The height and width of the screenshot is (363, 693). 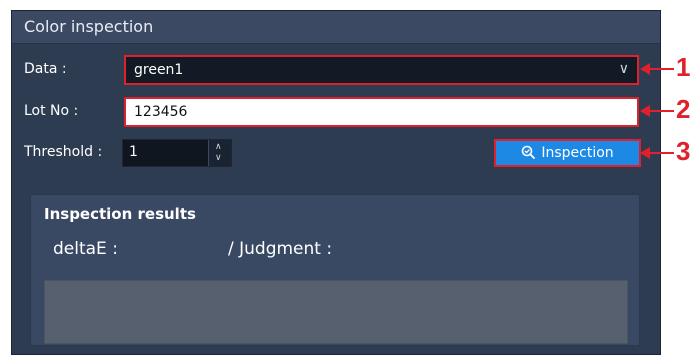 What do you see at coordinates (280, 249) in the screenshot?
I see `judgment-label: / Judgment :` at bounding box center [280, 249].